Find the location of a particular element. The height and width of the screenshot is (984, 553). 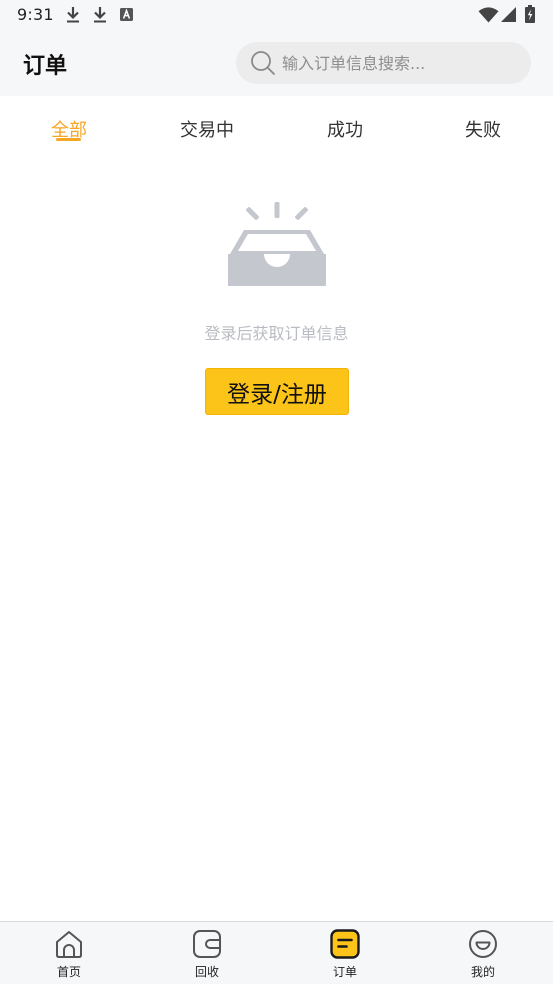

search-bar is located at coordinates (383, 63).